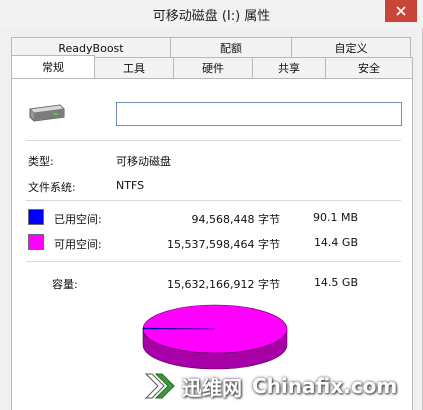  What do you see at coordinates (369, 67) in the screenshot?
I see `tab-security: 安全` at bounding box center [369, 67].